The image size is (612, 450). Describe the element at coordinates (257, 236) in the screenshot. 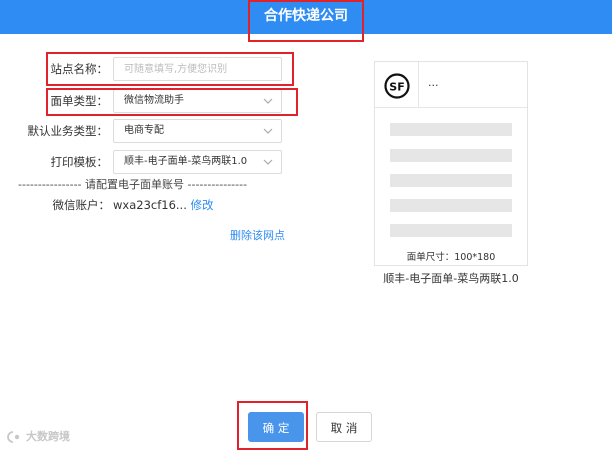

I see `delete-site-link: 删除该网点` at that location.